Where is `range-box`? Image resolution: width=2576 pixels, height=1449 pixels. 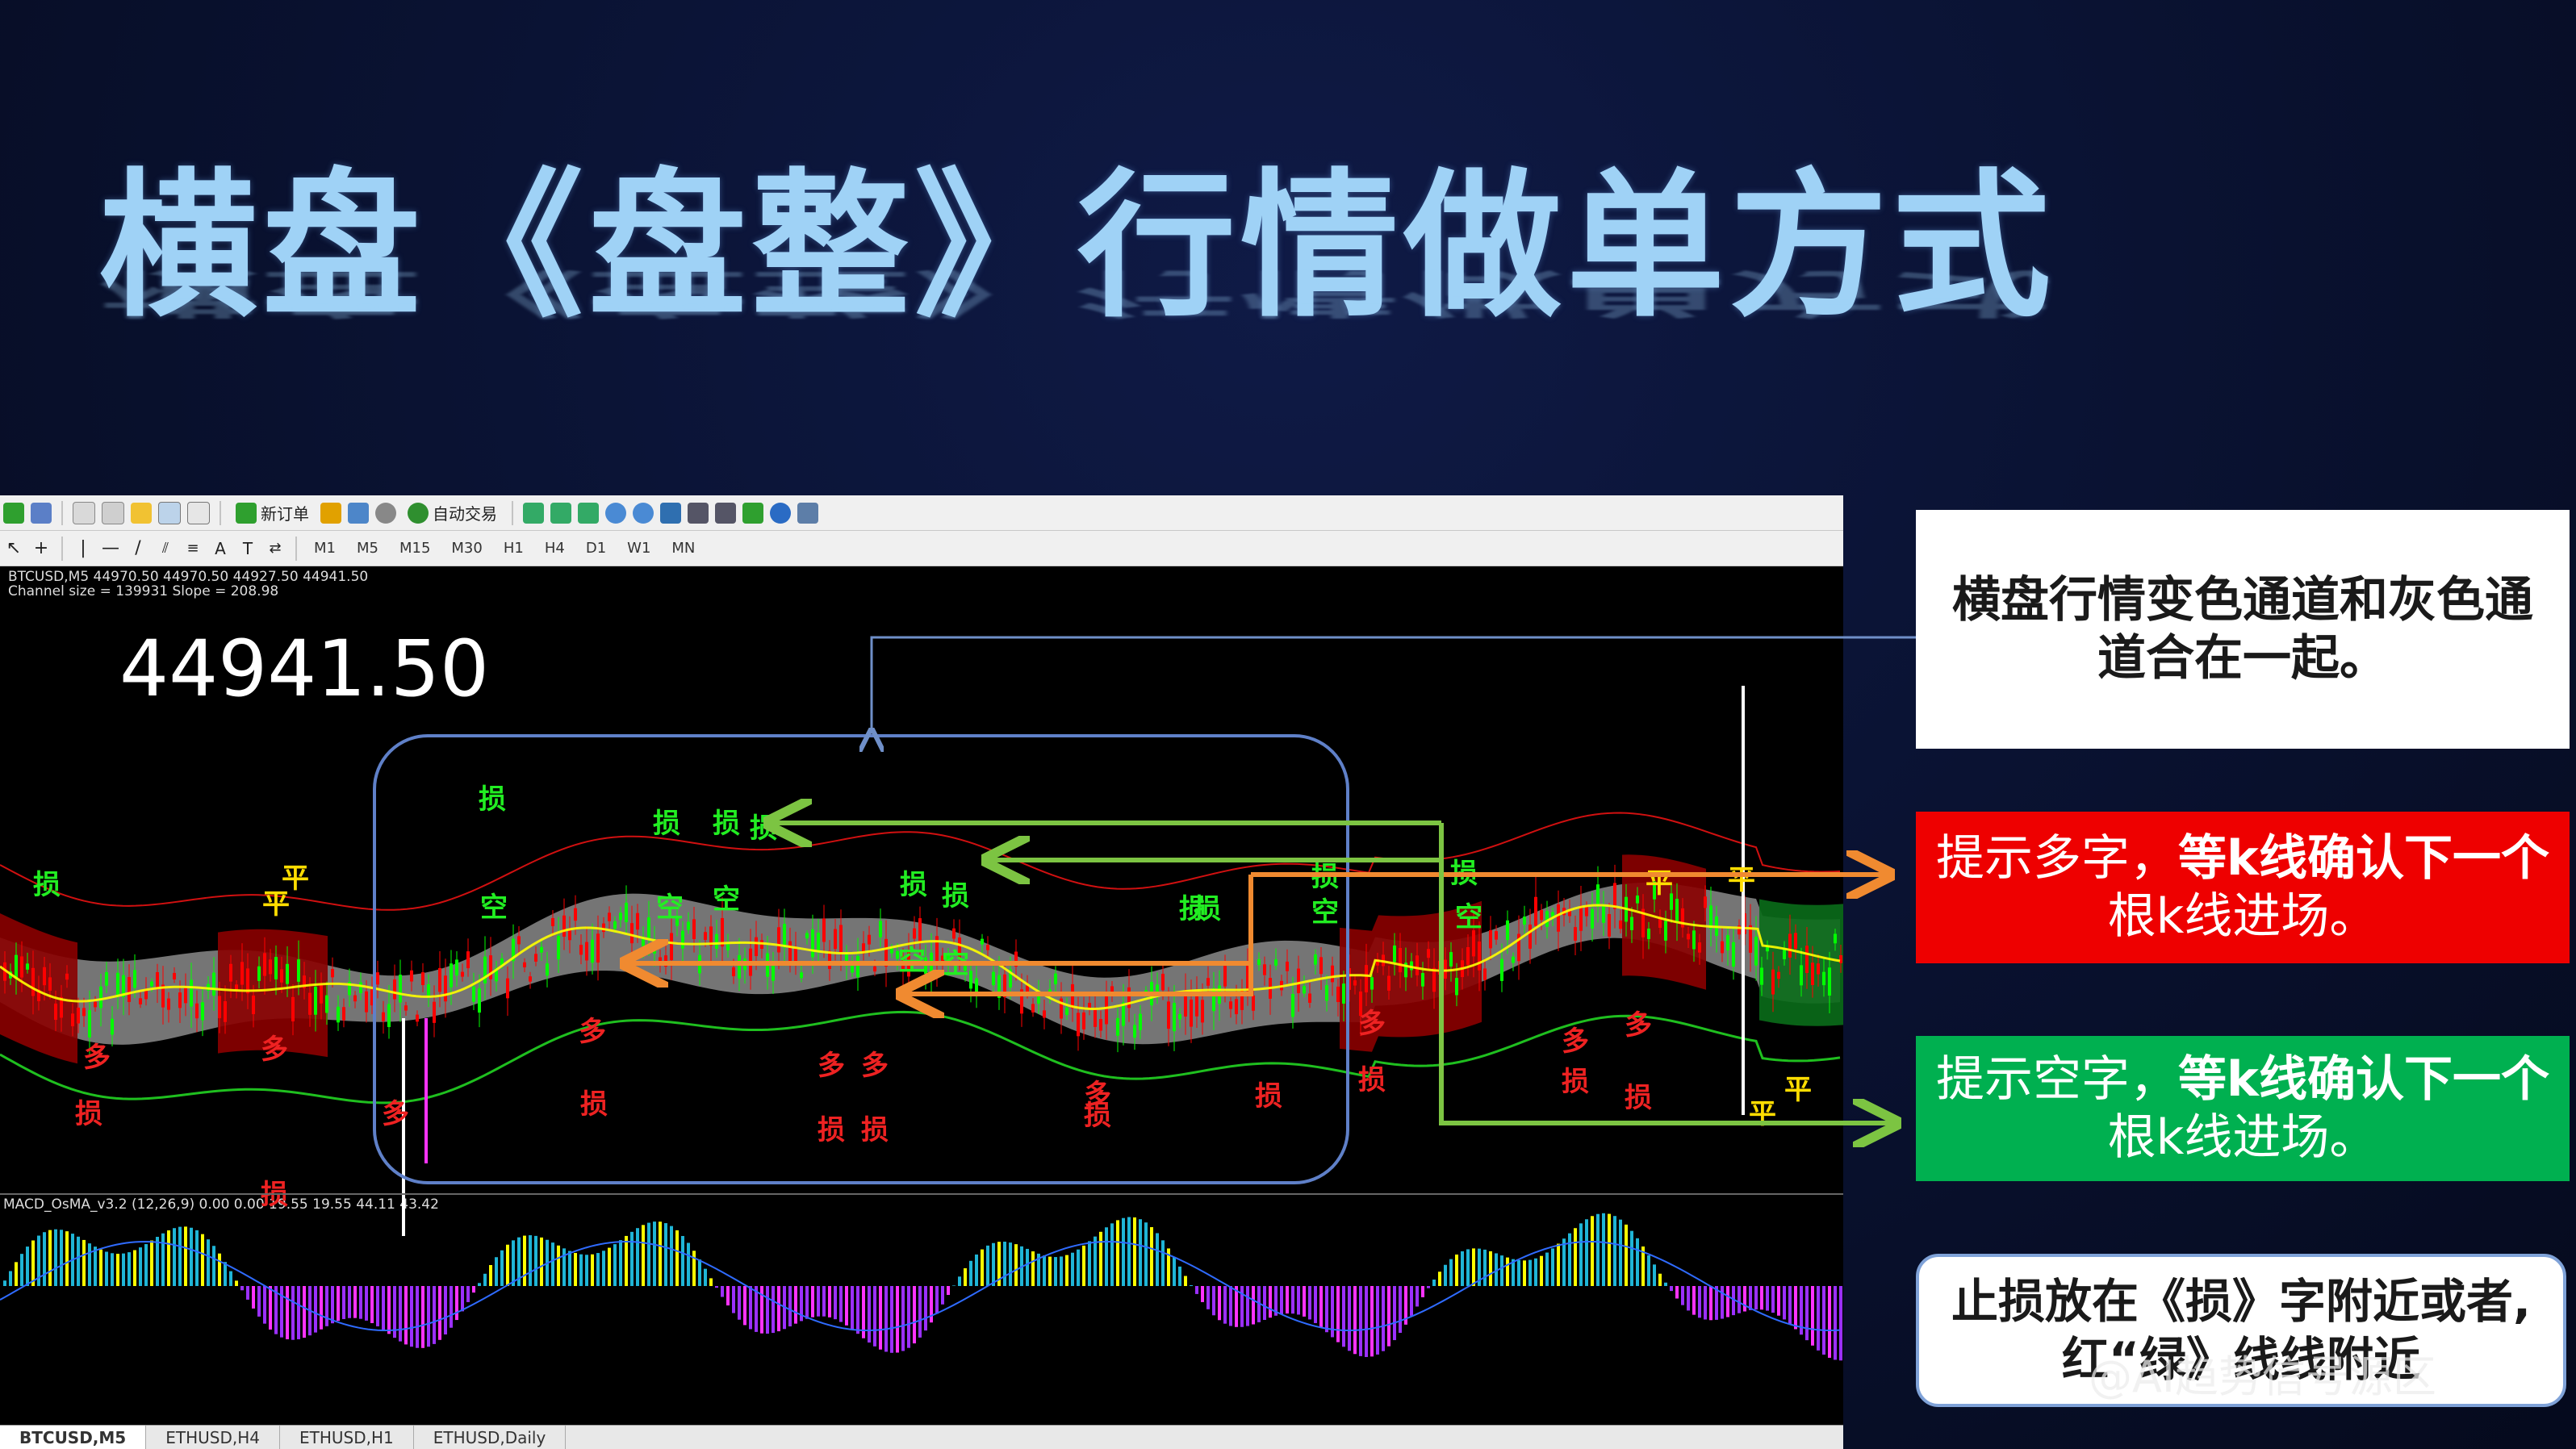
range-box is located at coordinates (861, 959).